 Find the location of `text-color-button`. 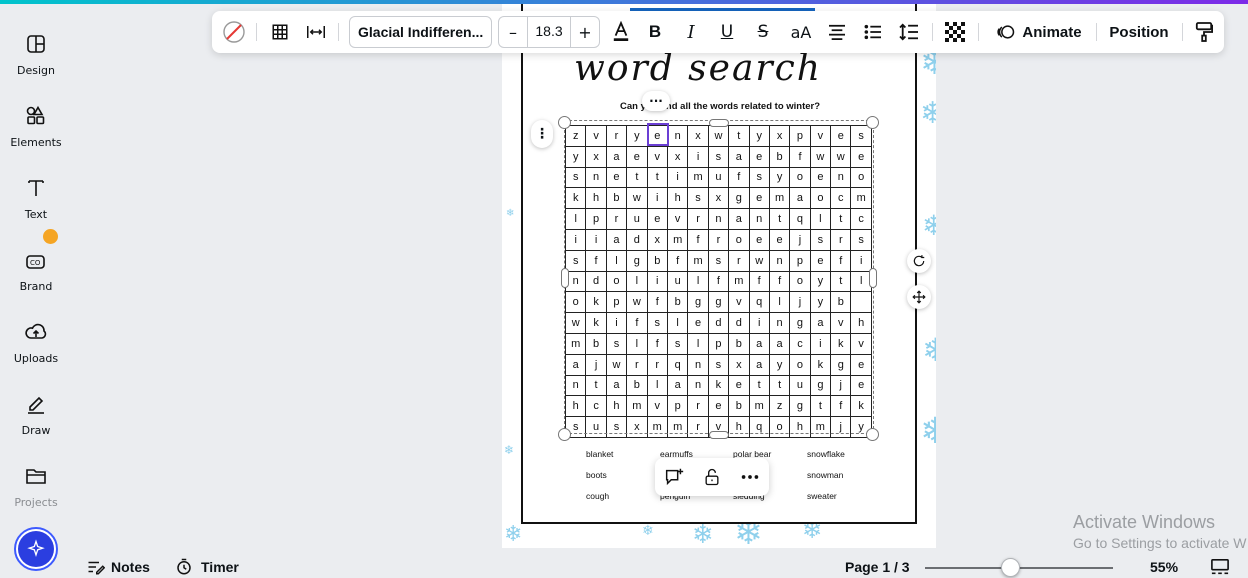

text-color-button is located at coordinates (621, 32).